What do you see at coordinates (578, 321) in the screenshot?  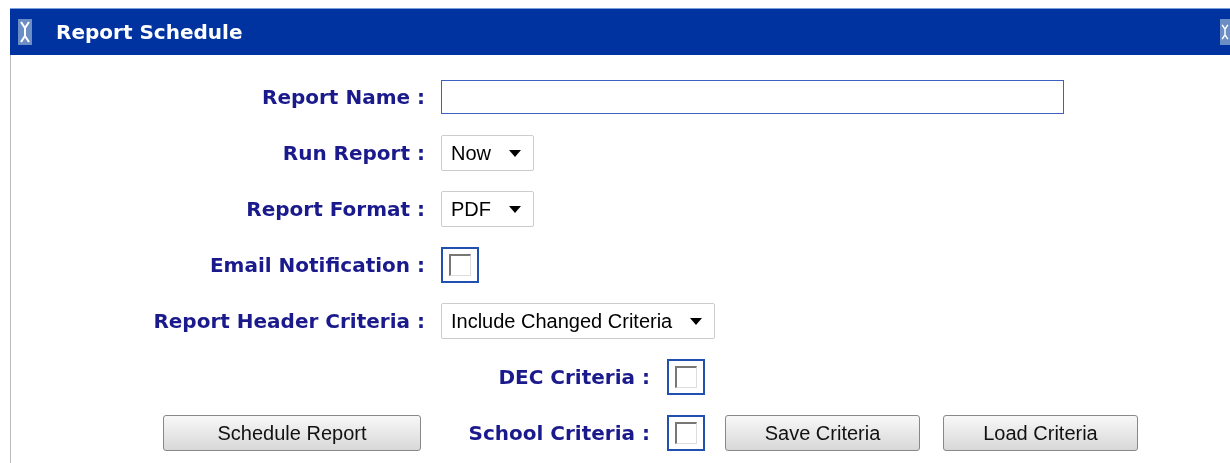 I see `dropdown: Include Changed Criteria` at bounding box center [578, 321].